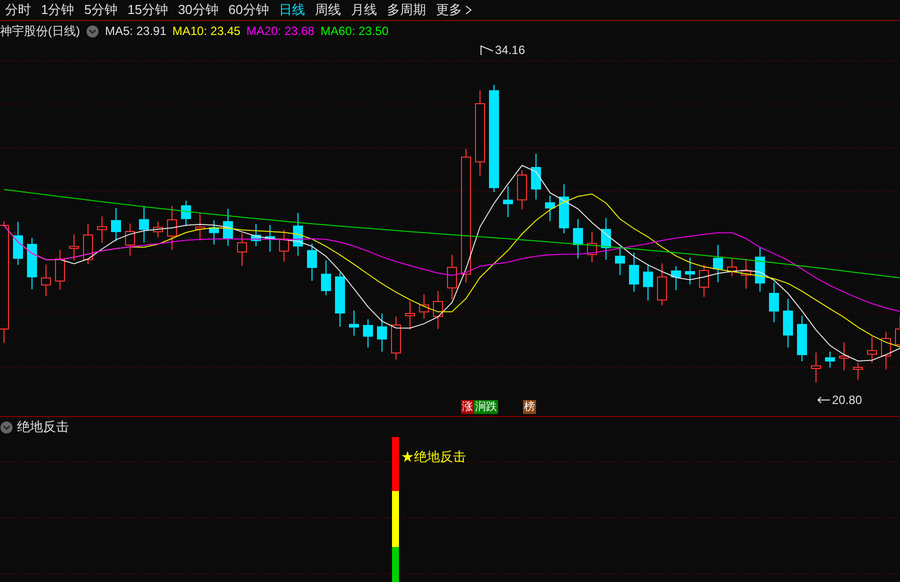  What do you see at coordinates (18, 10) in the screenshot?
I see `period-tab: 分时` at bounding box center [18, 10].